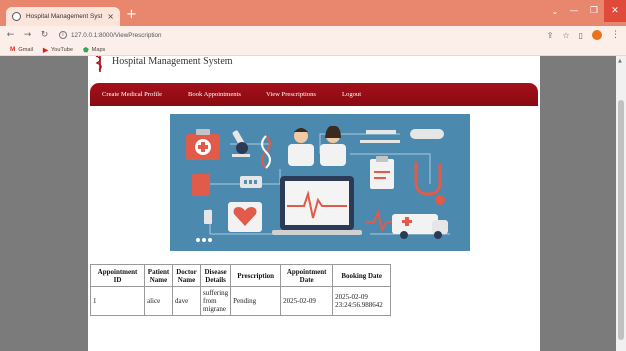 This screenshot has height=351, width=626. What do you see at coordinates (615, 11) in the screenshot?
I see `close-window-icon: ✕` at bounding box center [615, 11].